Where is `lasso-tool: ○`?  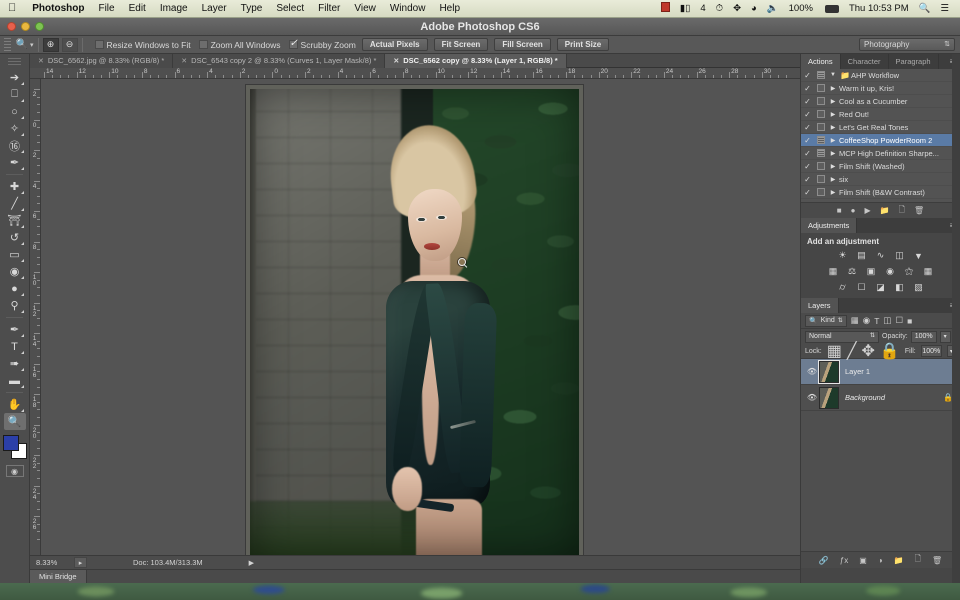 lasso-tool: ○ is located at coordinates (15, 111).